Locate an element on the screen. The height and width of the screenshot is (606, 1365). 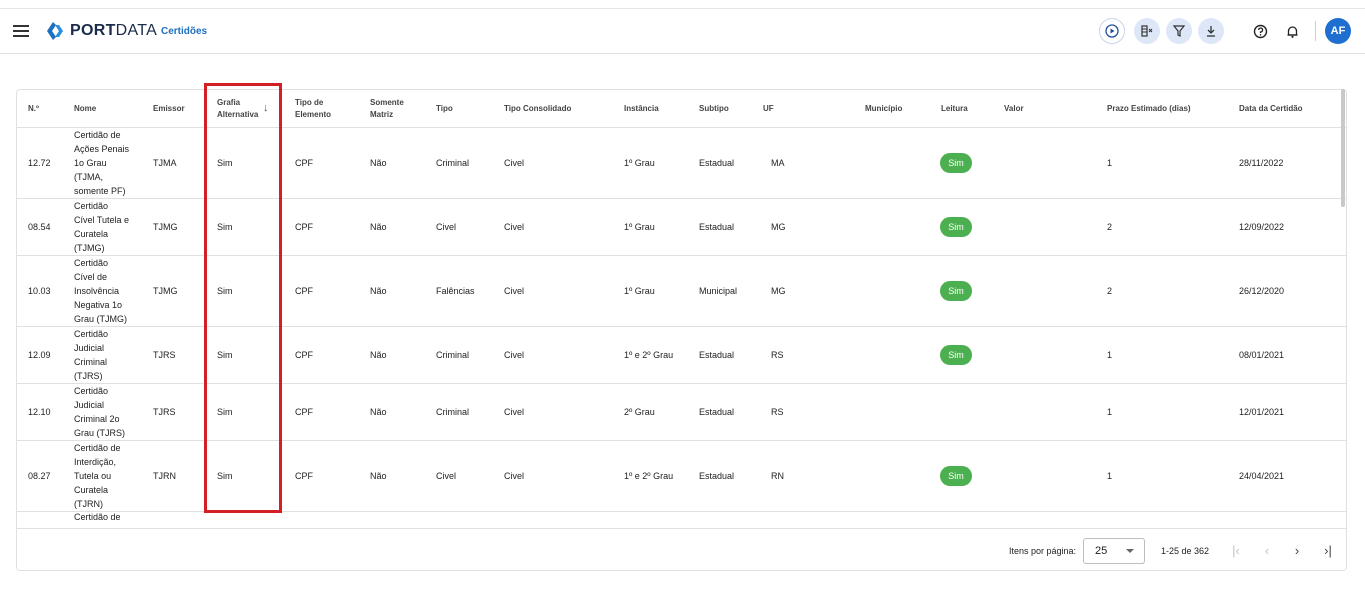
col-header-emissor: Emissor is located at coordinates (169, 109).